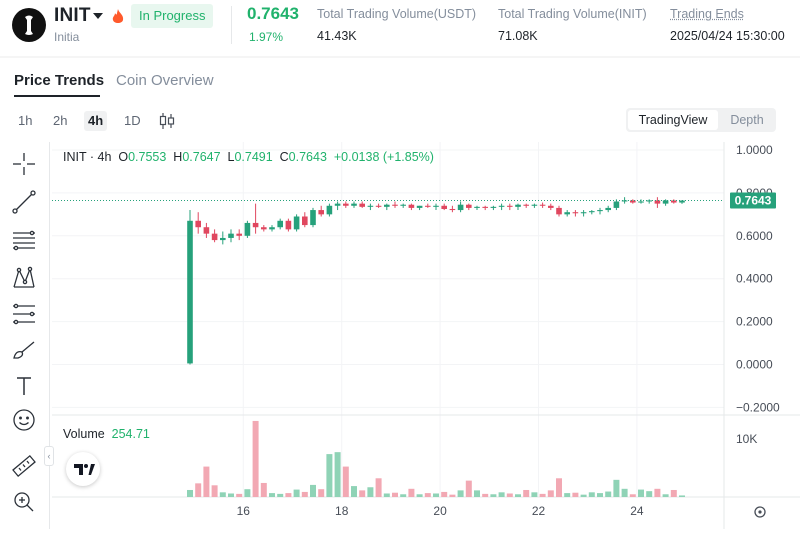 The image size is (800, 534). Describe the element at coordinates (307, 157) in the screenshot. I see `legend-close-value: 0.7643` at that location.